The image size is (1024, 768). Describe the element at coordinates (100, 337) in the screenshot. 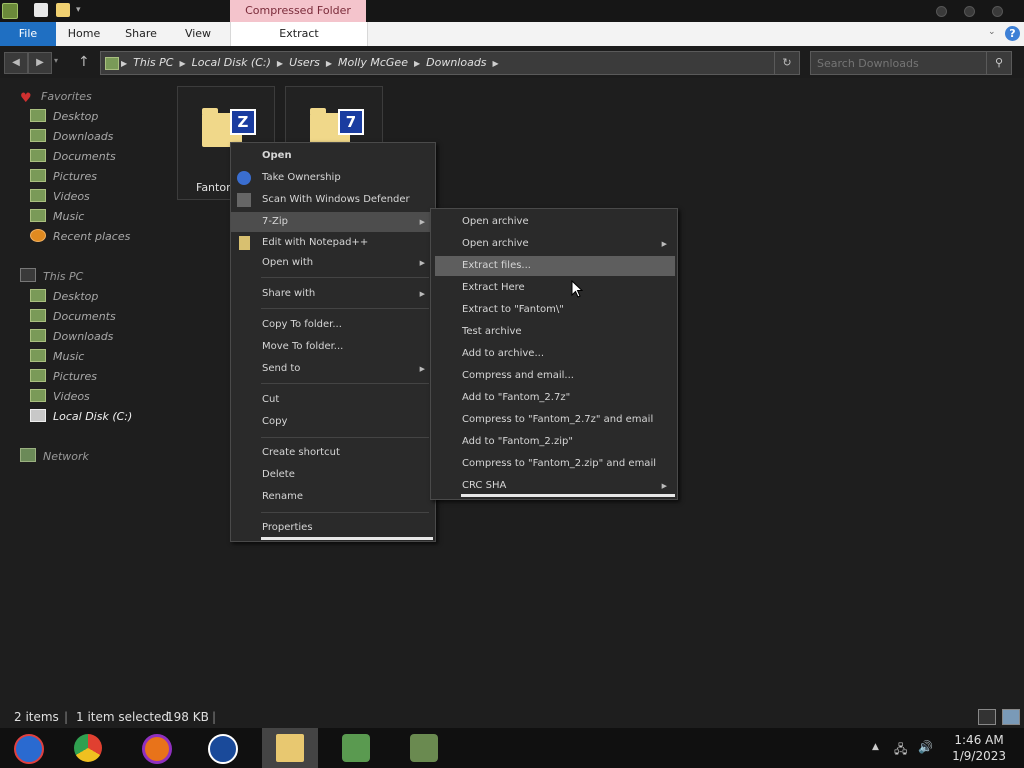

I see `sidebar-item-pc-downloads: Downloads` at that location.